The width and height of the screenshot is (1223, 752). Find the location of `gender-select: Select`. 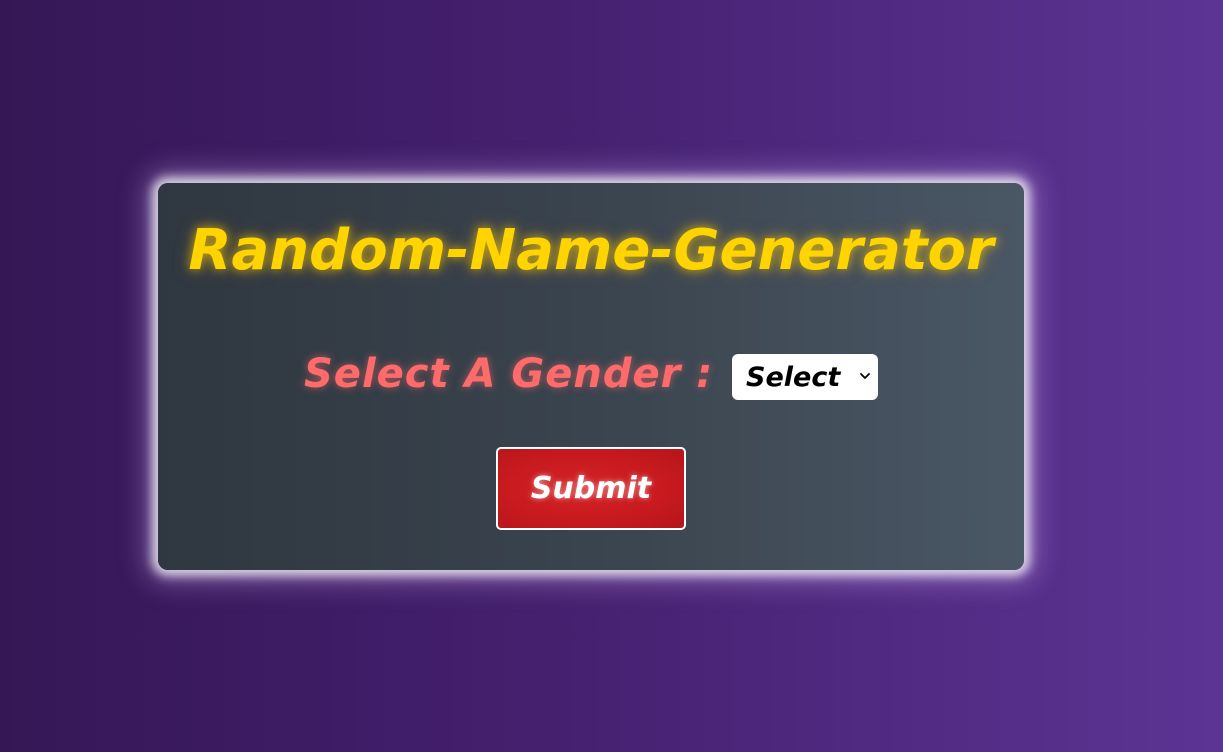

gender-select: Select is located at coordinates (805, 377).